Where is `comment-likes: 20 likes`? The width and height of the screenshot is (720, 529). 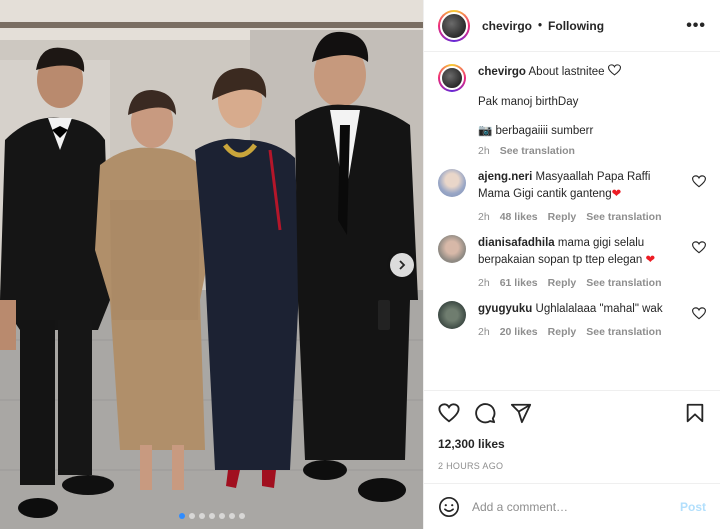
comment-likes: 20 likes is located at coordinates (519, 332).